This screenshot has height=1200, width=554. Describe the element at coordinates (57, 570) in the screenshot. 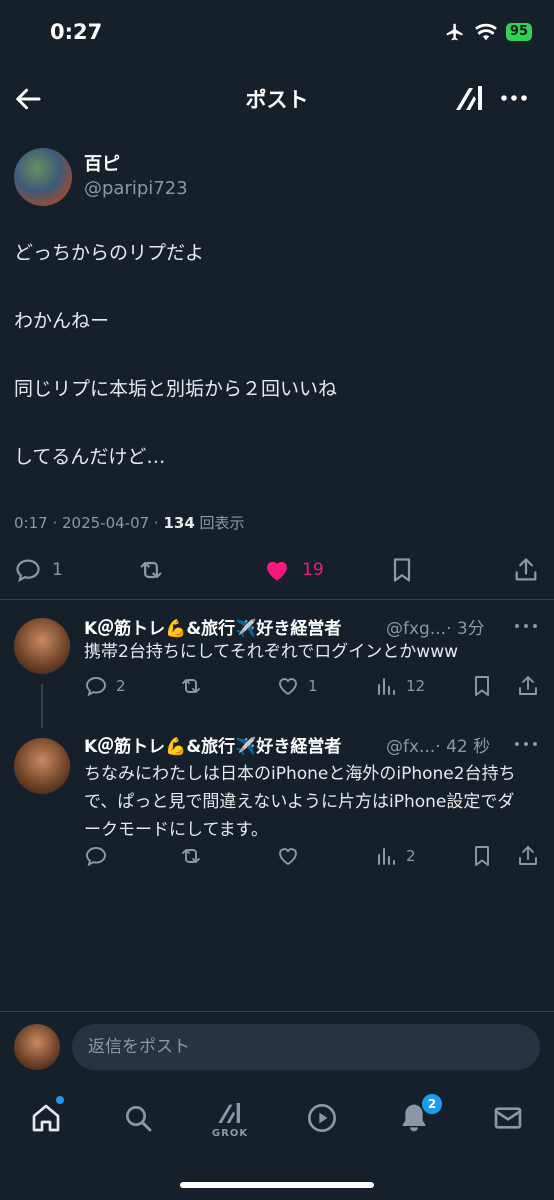

I see `reply-count: 1` at that location.